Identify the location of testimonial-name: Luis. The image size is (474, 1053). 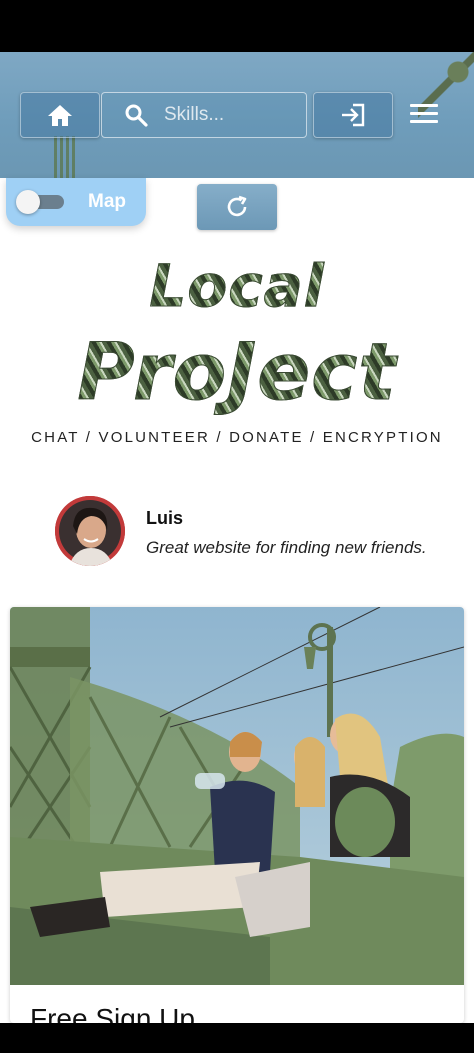
(165, 518).